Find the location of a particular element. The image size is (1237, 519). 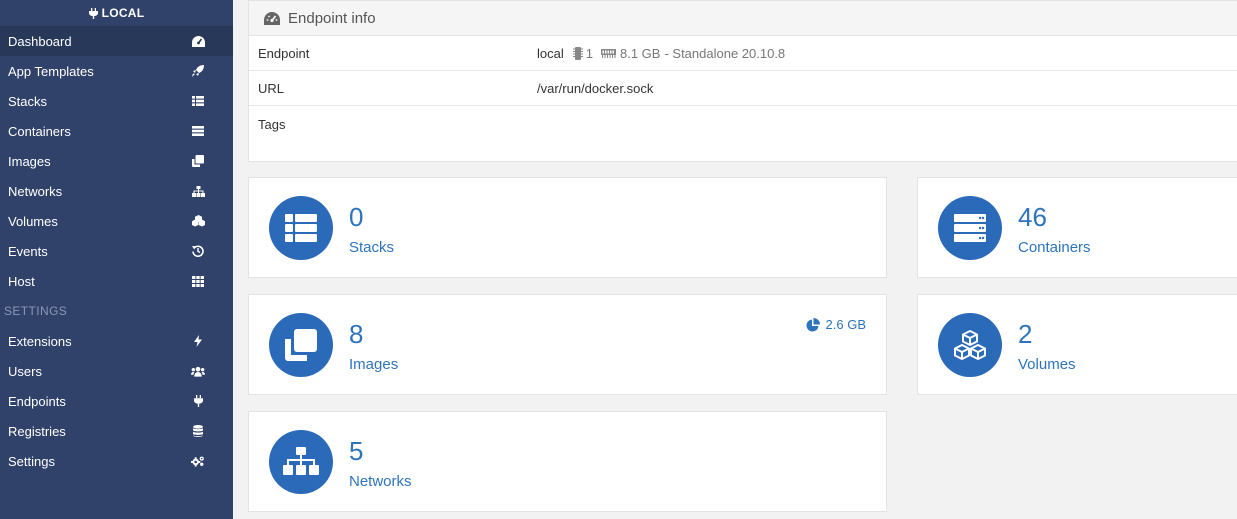

sidebar-item-label: Settings is located at coordinates (31, 461).